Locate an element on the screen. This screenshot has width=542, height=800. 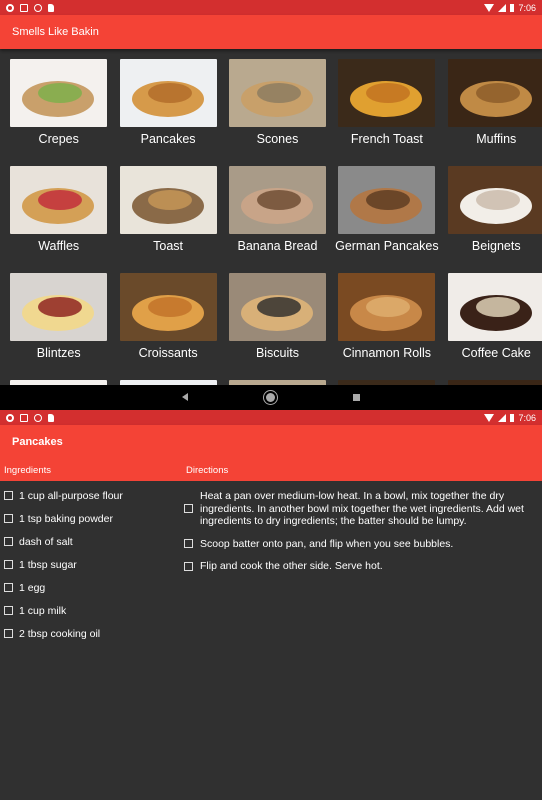
direction-item: Flip and cook the other side. Serve hot. is located at coordinates (360, 566).